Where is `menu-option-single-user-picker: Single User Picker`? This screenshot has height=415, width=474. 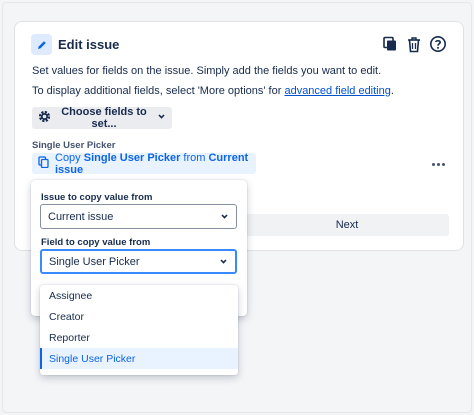
menu-option-single-user-picker: Single User Picker is located at coordinates (139, 358).